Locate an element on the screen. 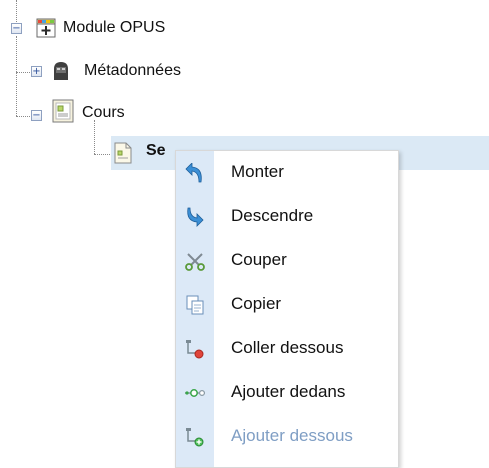 This screenshot has width=489, height=468. module-icon is located at coordinates (46, 28).